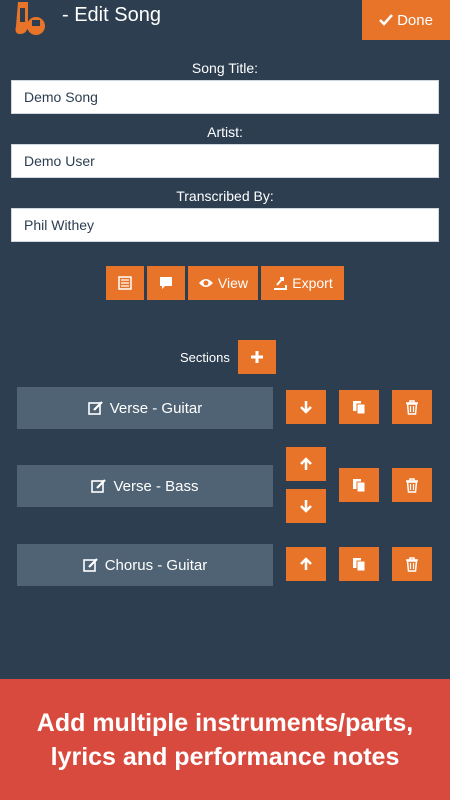  Describe the element at coordinates (225, 132) in the screenshot. I see `artist-label: Artist:` at that location.